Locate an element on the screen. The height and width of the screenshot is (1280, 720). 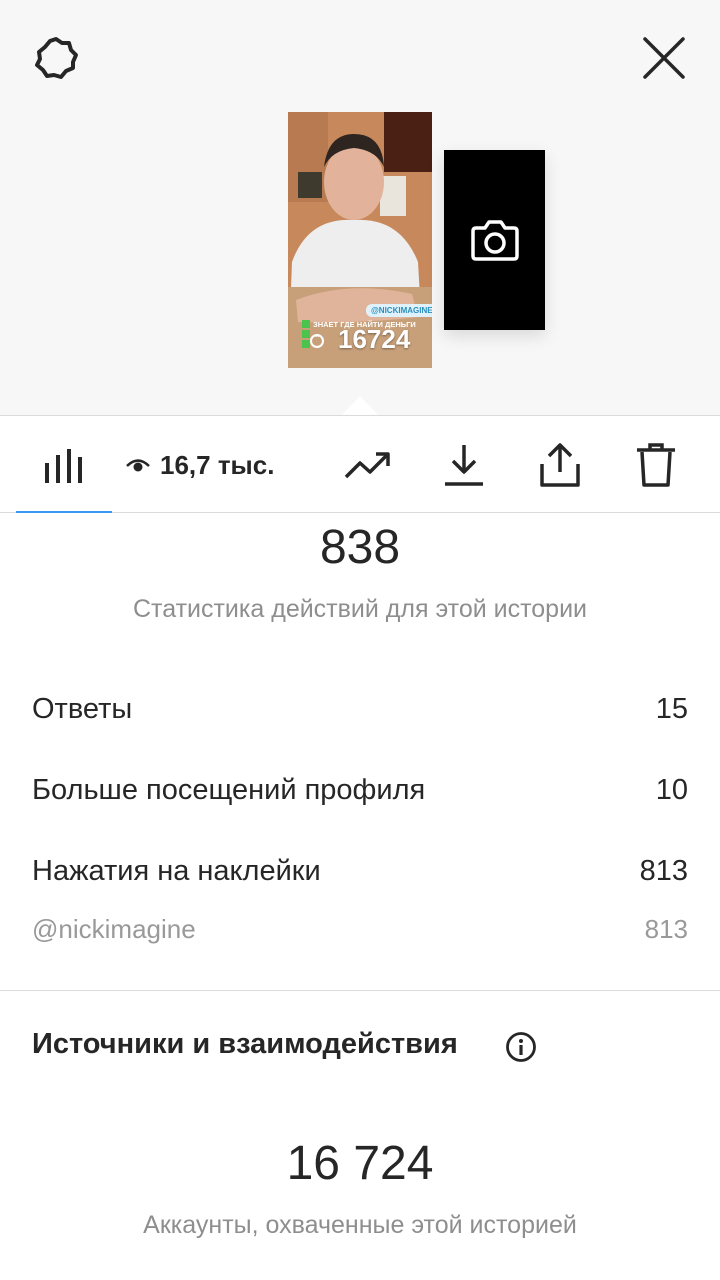
stat-row-profile-visits: Больше посещений профиля 10 is located at coordinates (360, 790).